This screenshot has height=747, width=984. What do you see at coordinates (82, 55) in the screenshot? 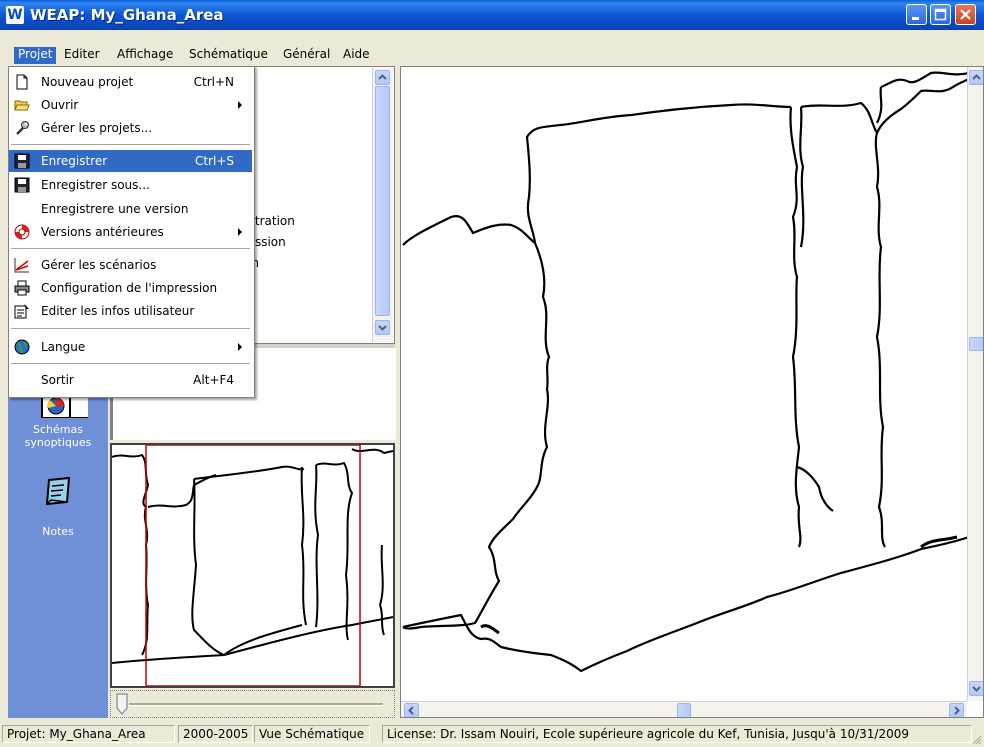
I see `menu-editer: Editer` at bounding box center [82, 55].